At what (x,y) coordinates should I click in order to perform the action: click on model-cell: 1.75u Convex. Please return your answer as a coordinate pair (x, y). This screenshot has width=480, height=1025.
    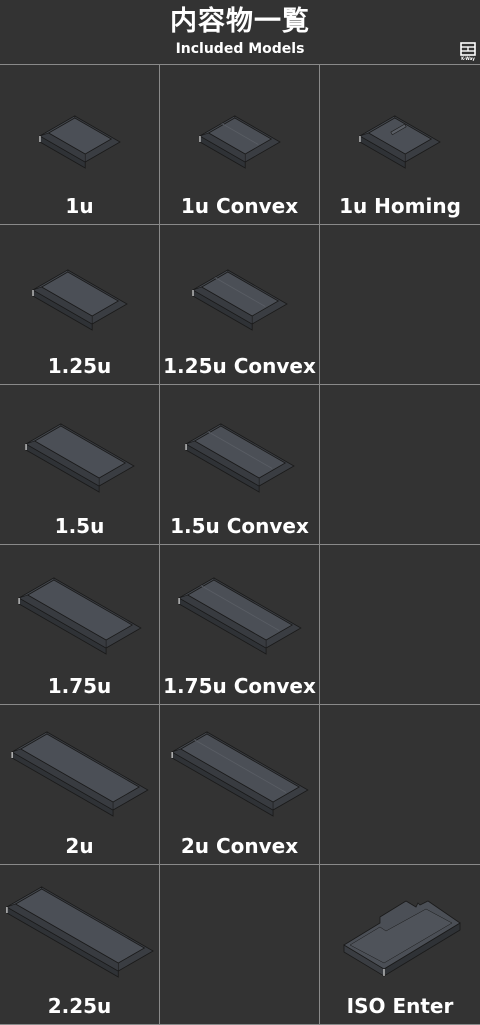
    Looking at the image, I should click on (240, 625).